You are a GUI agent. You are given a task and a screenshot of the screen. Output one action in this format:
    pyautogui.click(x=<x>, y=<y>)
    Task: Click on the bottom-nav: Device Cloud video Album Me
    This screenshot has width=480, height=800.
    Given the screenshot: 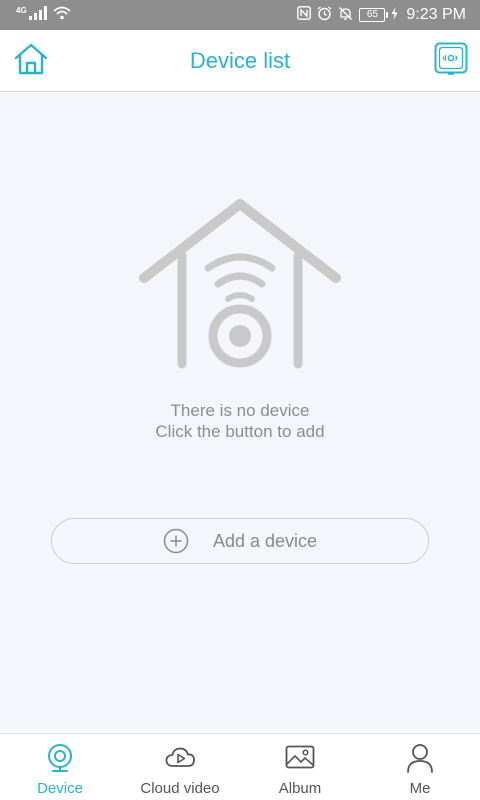 What is the action you would take?
    pyautogui.click(x=240, y=766)
    